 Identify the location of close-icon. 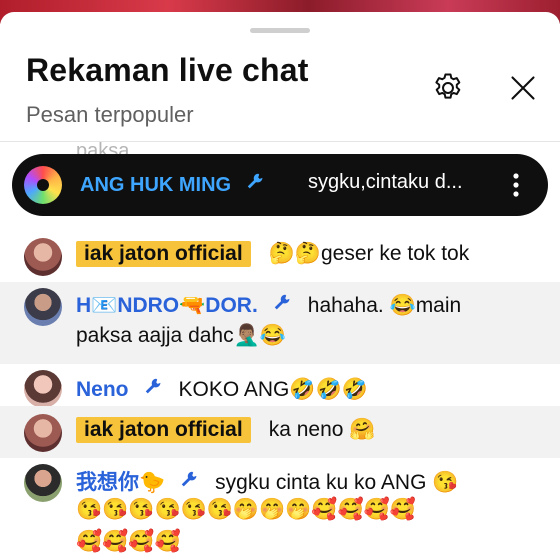
(523, 88).